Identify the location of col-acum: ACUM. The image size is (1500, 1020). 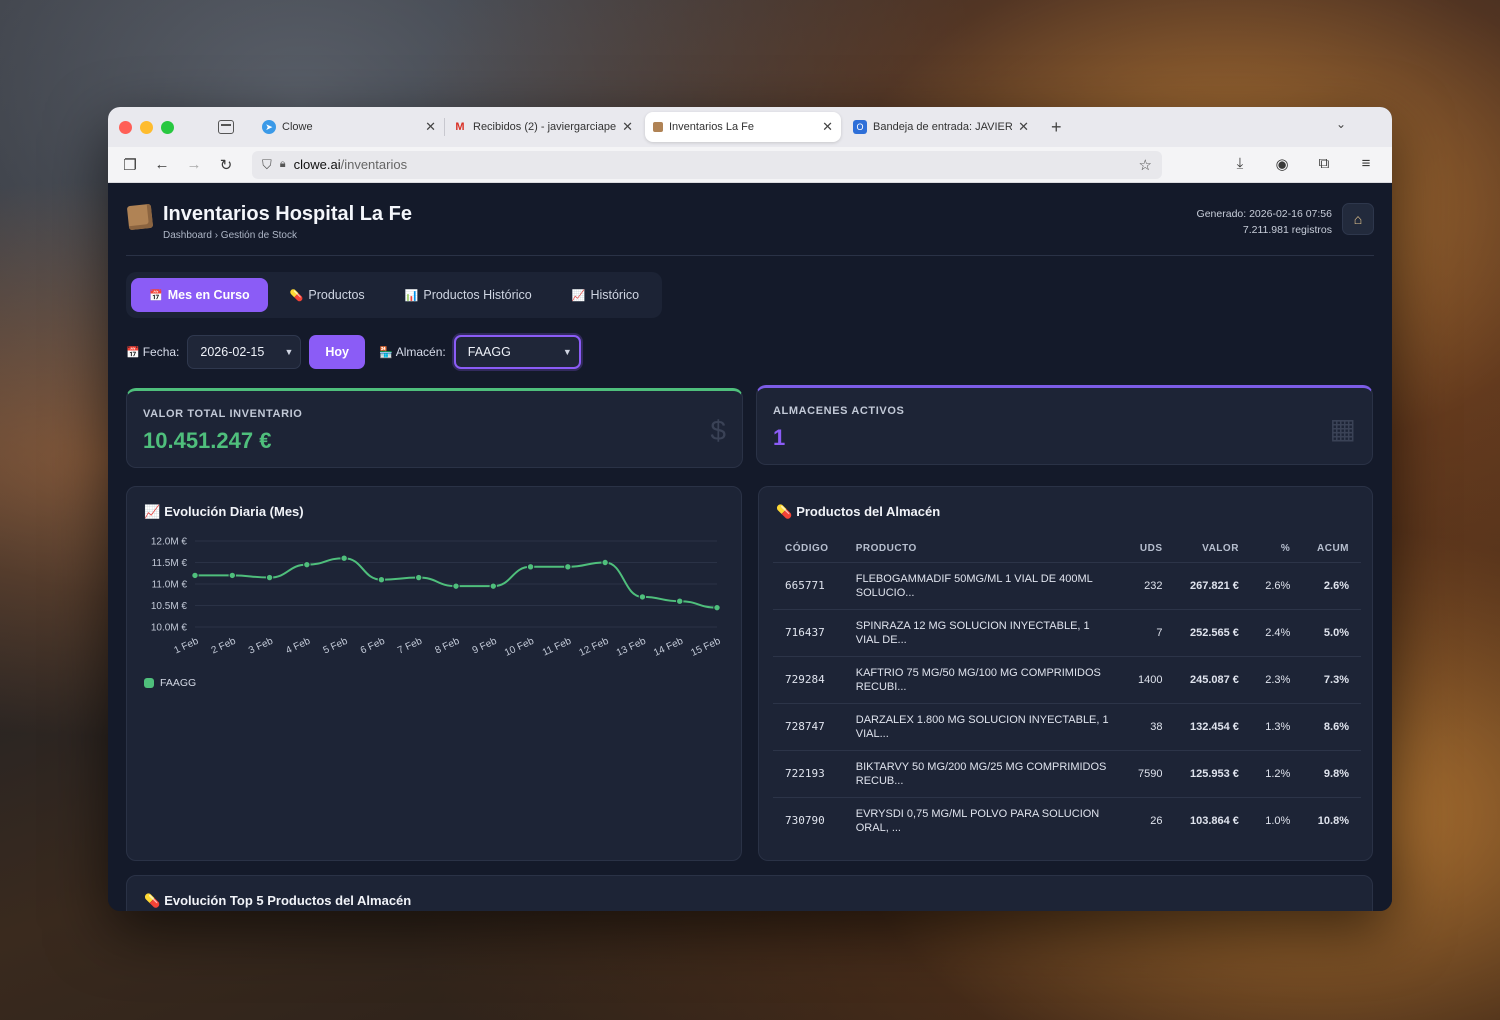
(1331, 549).